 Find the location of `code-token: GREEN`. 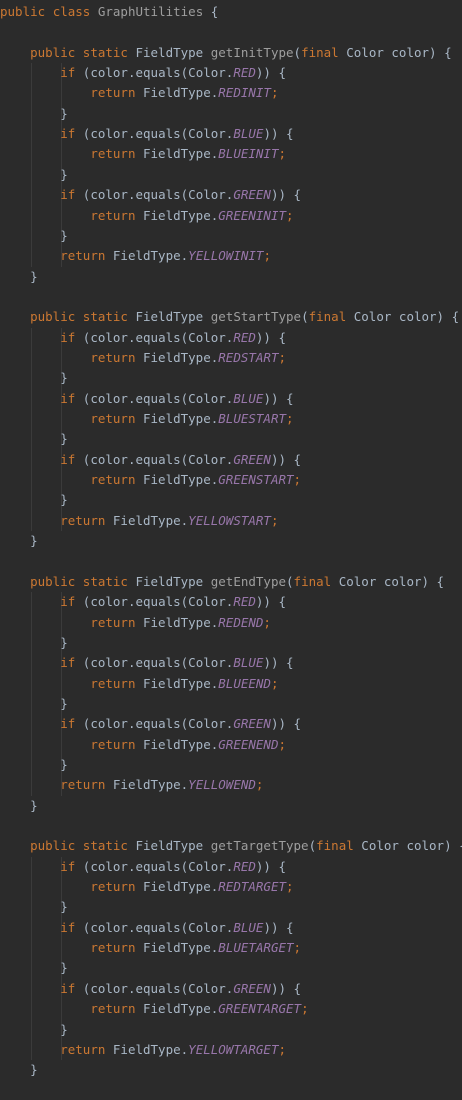

code-token: GREEN is located at coordinates (252, 724).